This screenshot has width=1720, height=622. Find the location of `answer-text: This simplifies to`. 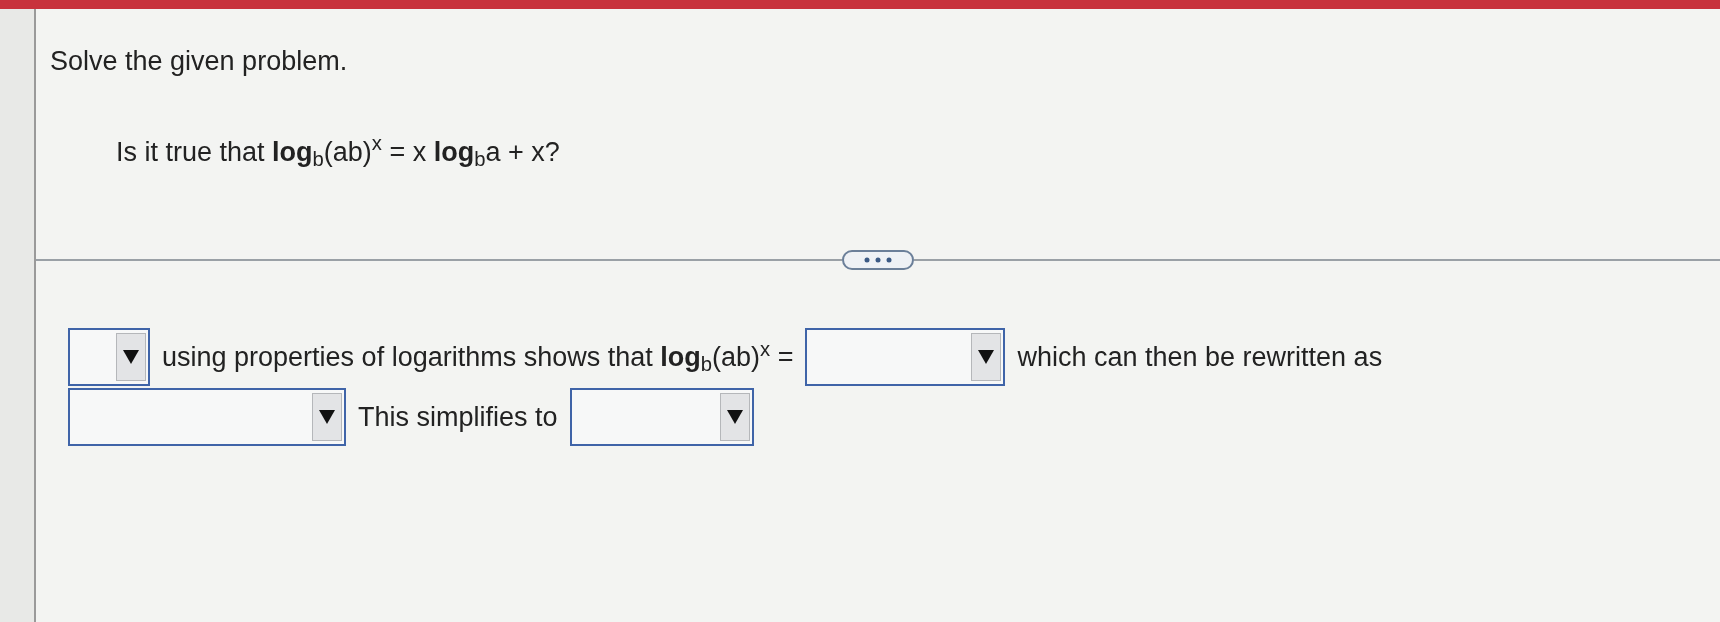

answer-text: This simplifies to is located at coordinates (458, 417).